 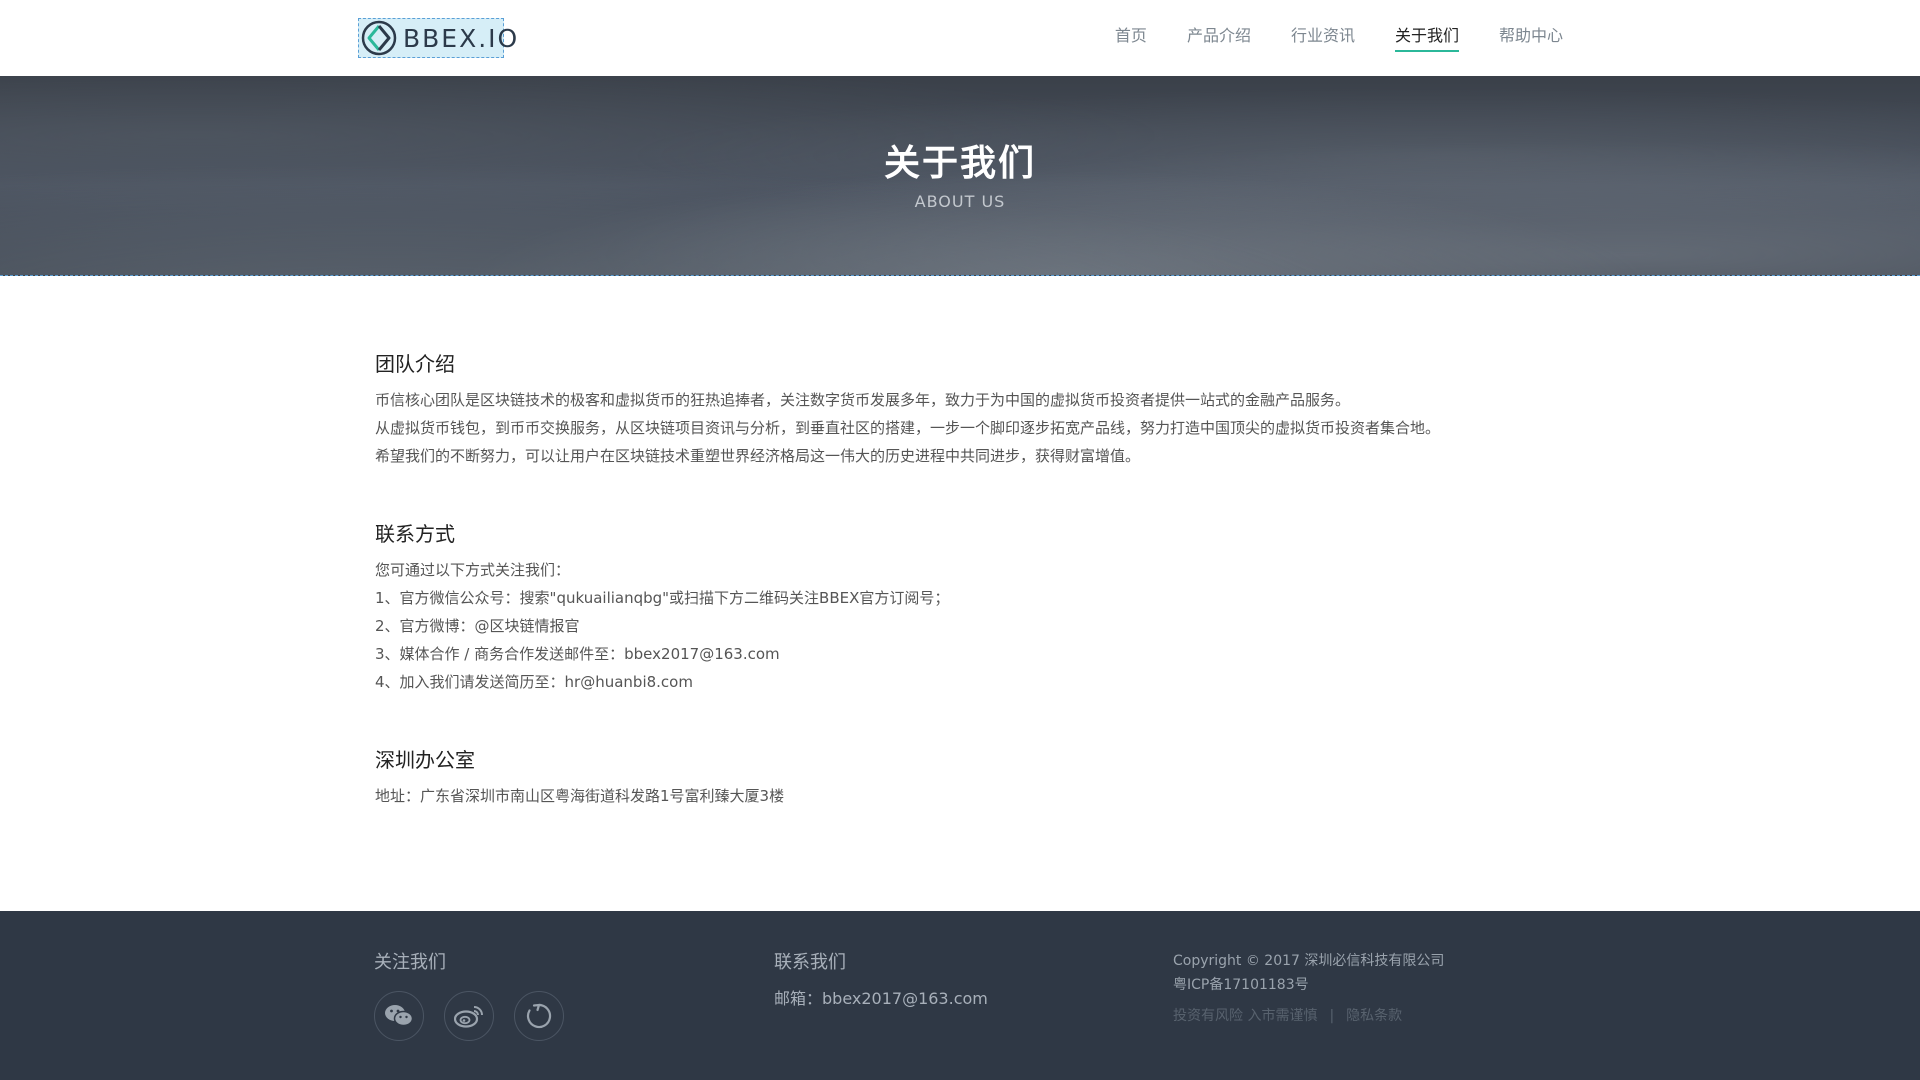 I want to click on footer-follow-title: 关注我们, so click(x=410, y=962).